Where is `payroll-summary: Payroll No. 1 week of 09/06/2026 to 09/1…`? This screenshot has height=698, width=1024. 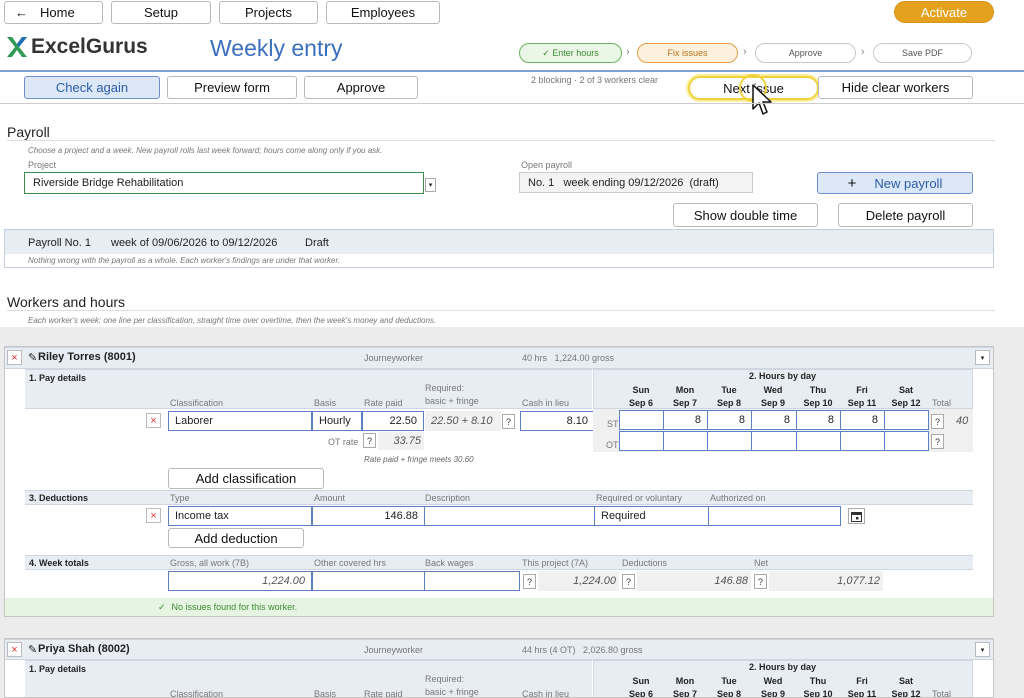
payroll-summary: Payroll No. 1 week of 09/06/2026 to 09/1… is located at coordinates (499, 248).